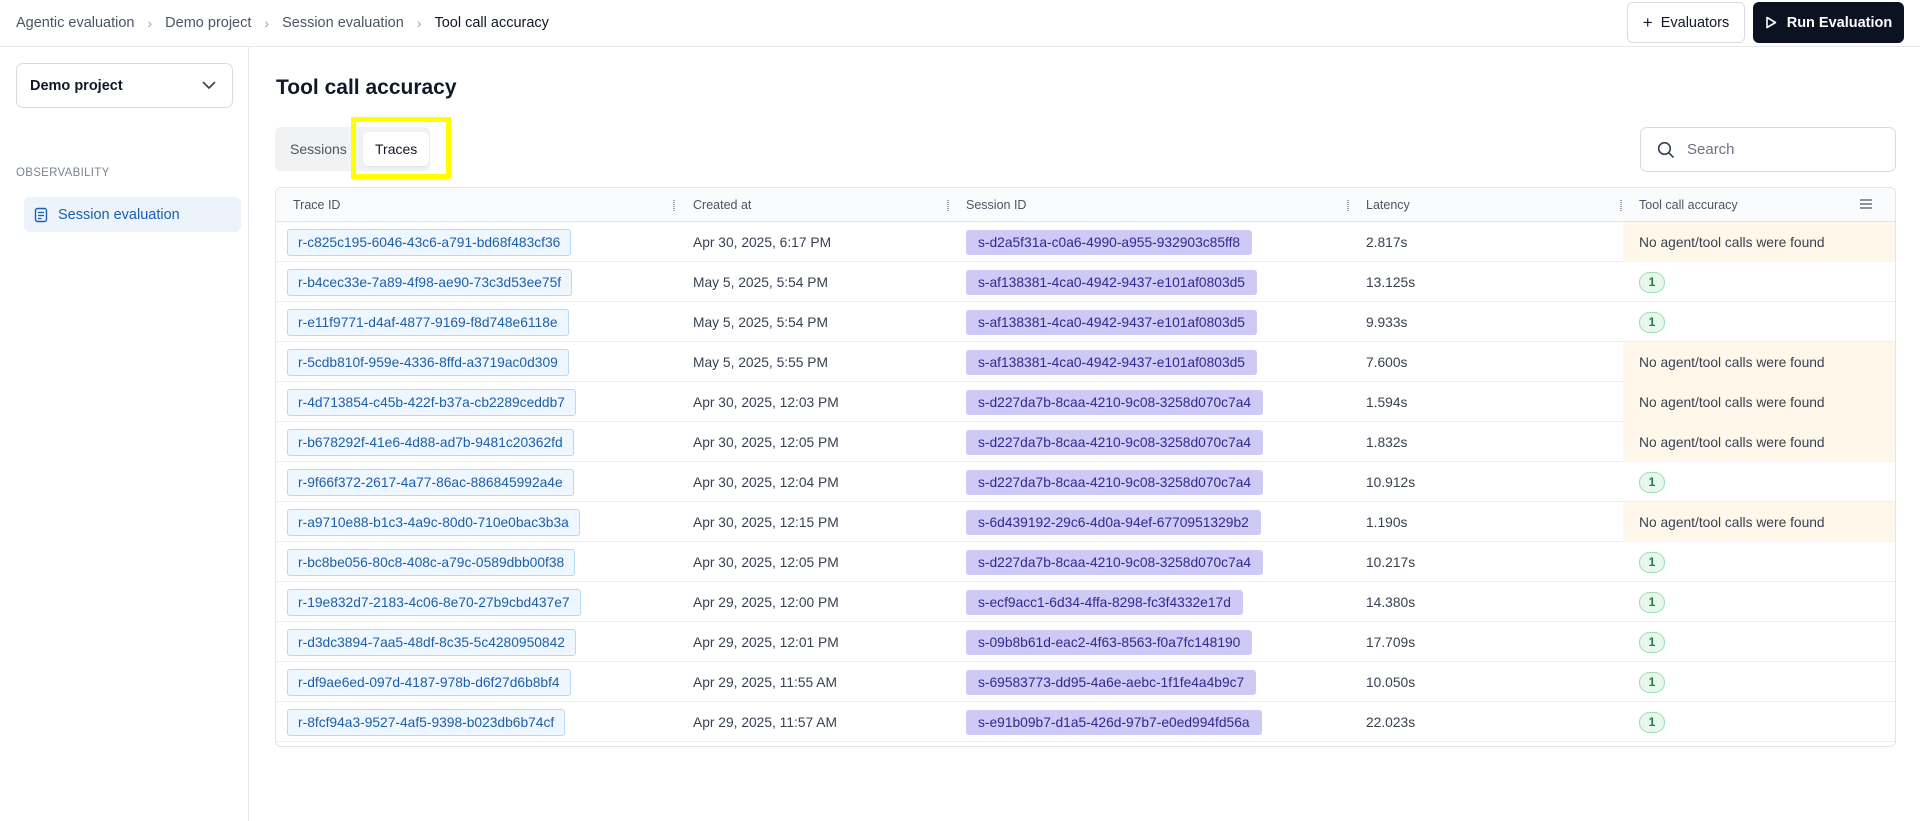  I want to click on trace-id-link: r-a9710e88-b1c3-4a9c-80d0-710e0bac3b3a, so click(433, 522).